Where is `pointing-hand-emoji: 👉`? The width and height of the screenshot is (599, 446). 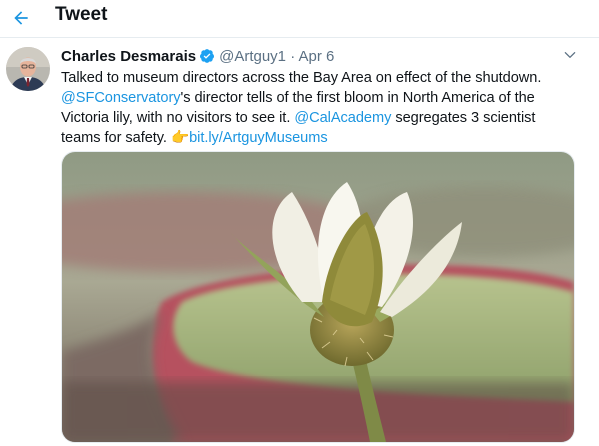
pointing-hand-emoji: 👉 is located at coordinates (180, 138).